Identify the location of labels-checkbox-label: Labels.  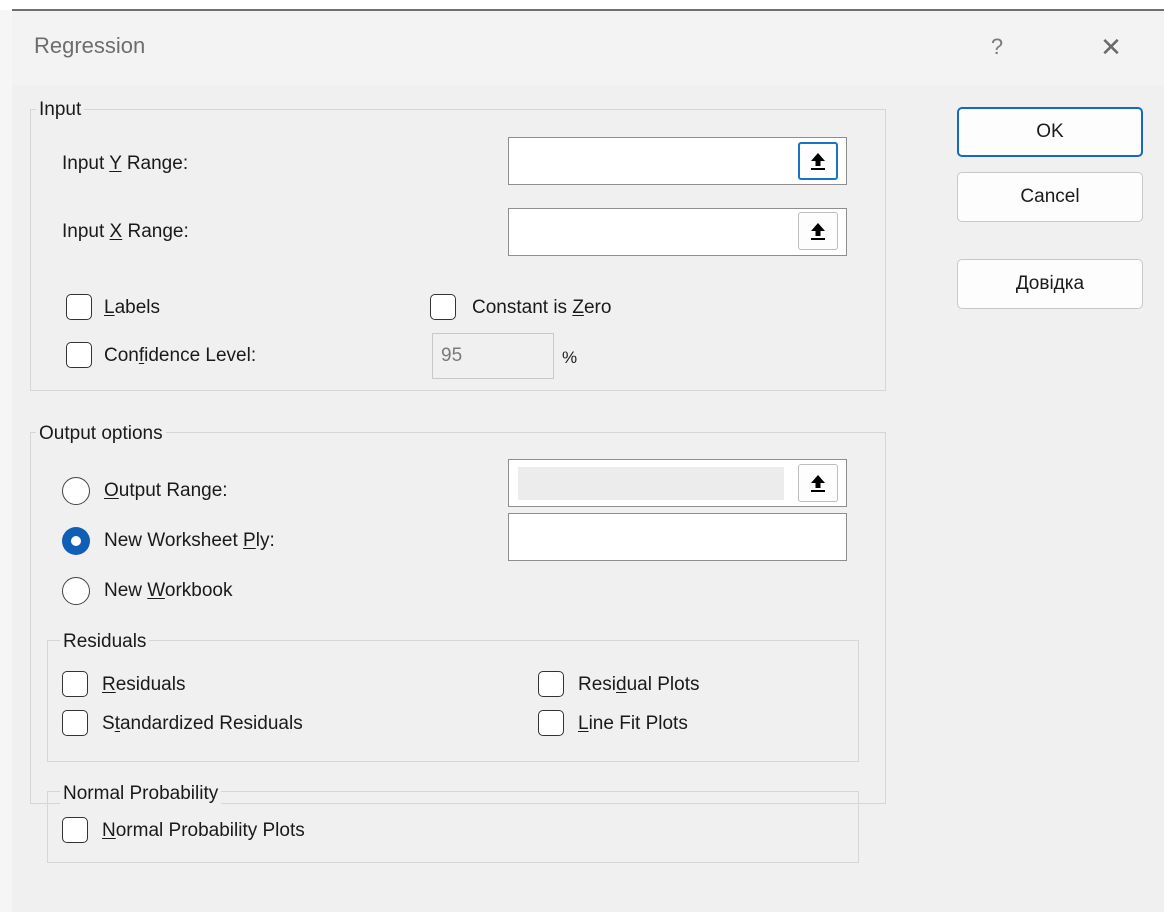
(132, 308).